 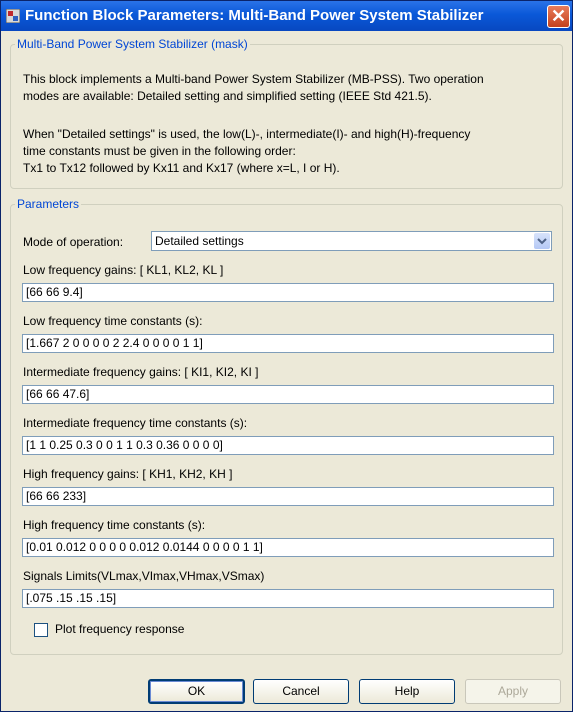 What do you see at coordinates (351, 241) in the screenshot?
I see `mode-of-operation-select: Detailed settings` at bounding box center [351, 241].